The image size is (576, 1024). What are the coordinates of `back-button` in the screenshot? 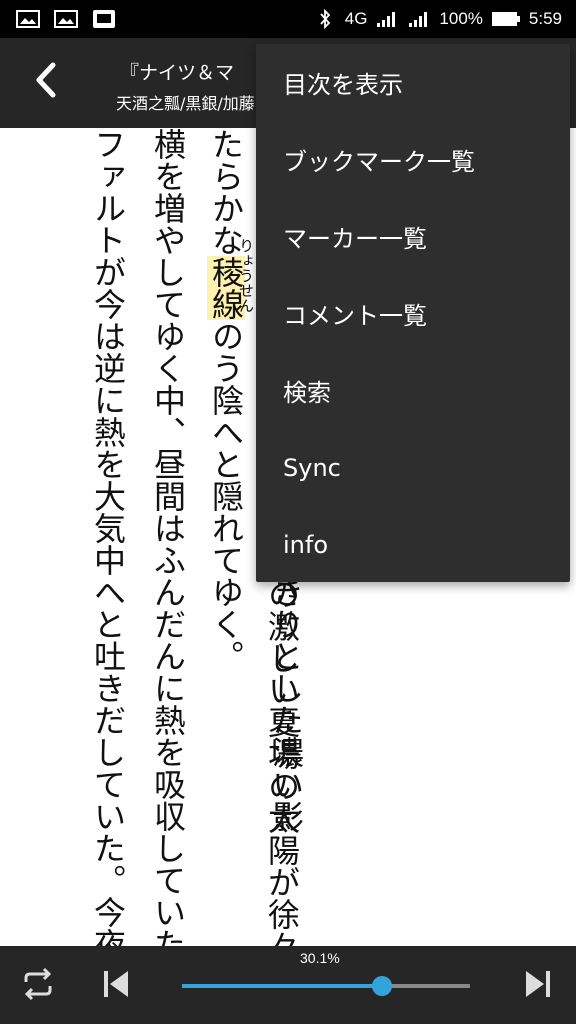 It's located at (46, 82).